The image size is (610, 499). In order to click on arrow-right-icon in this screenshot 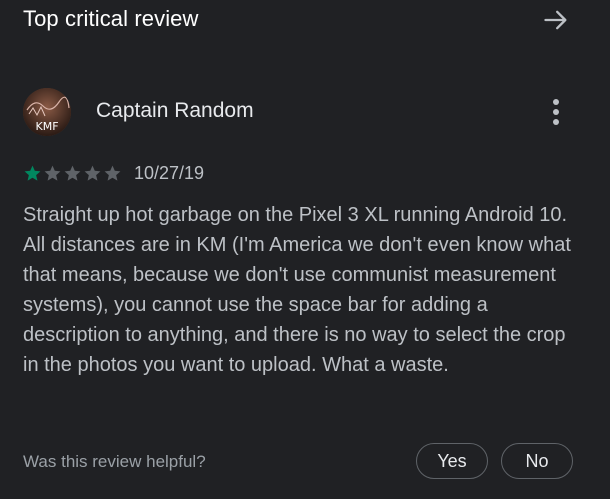, I will do `click(555, 20)`.